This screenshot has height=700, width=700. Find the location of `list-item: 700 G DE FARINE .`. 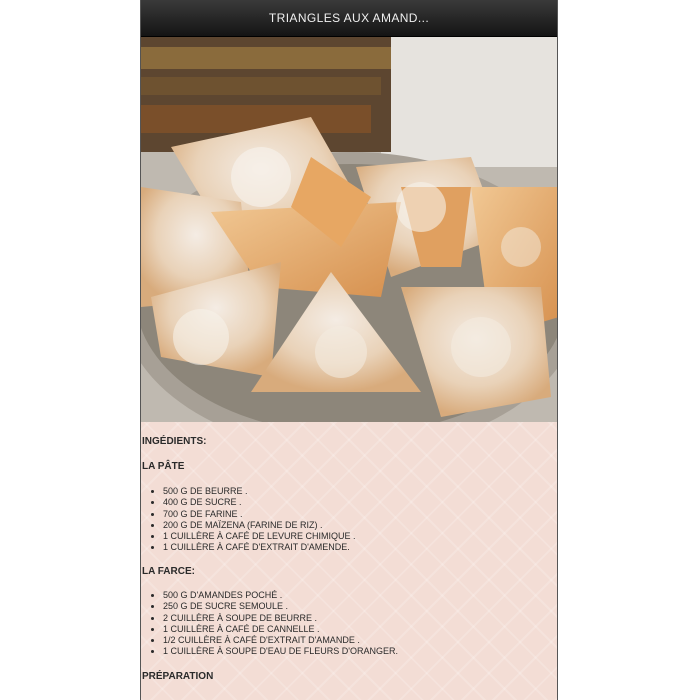

list-item: 700 G DE FARINE . is located at coordinates (259, 514).